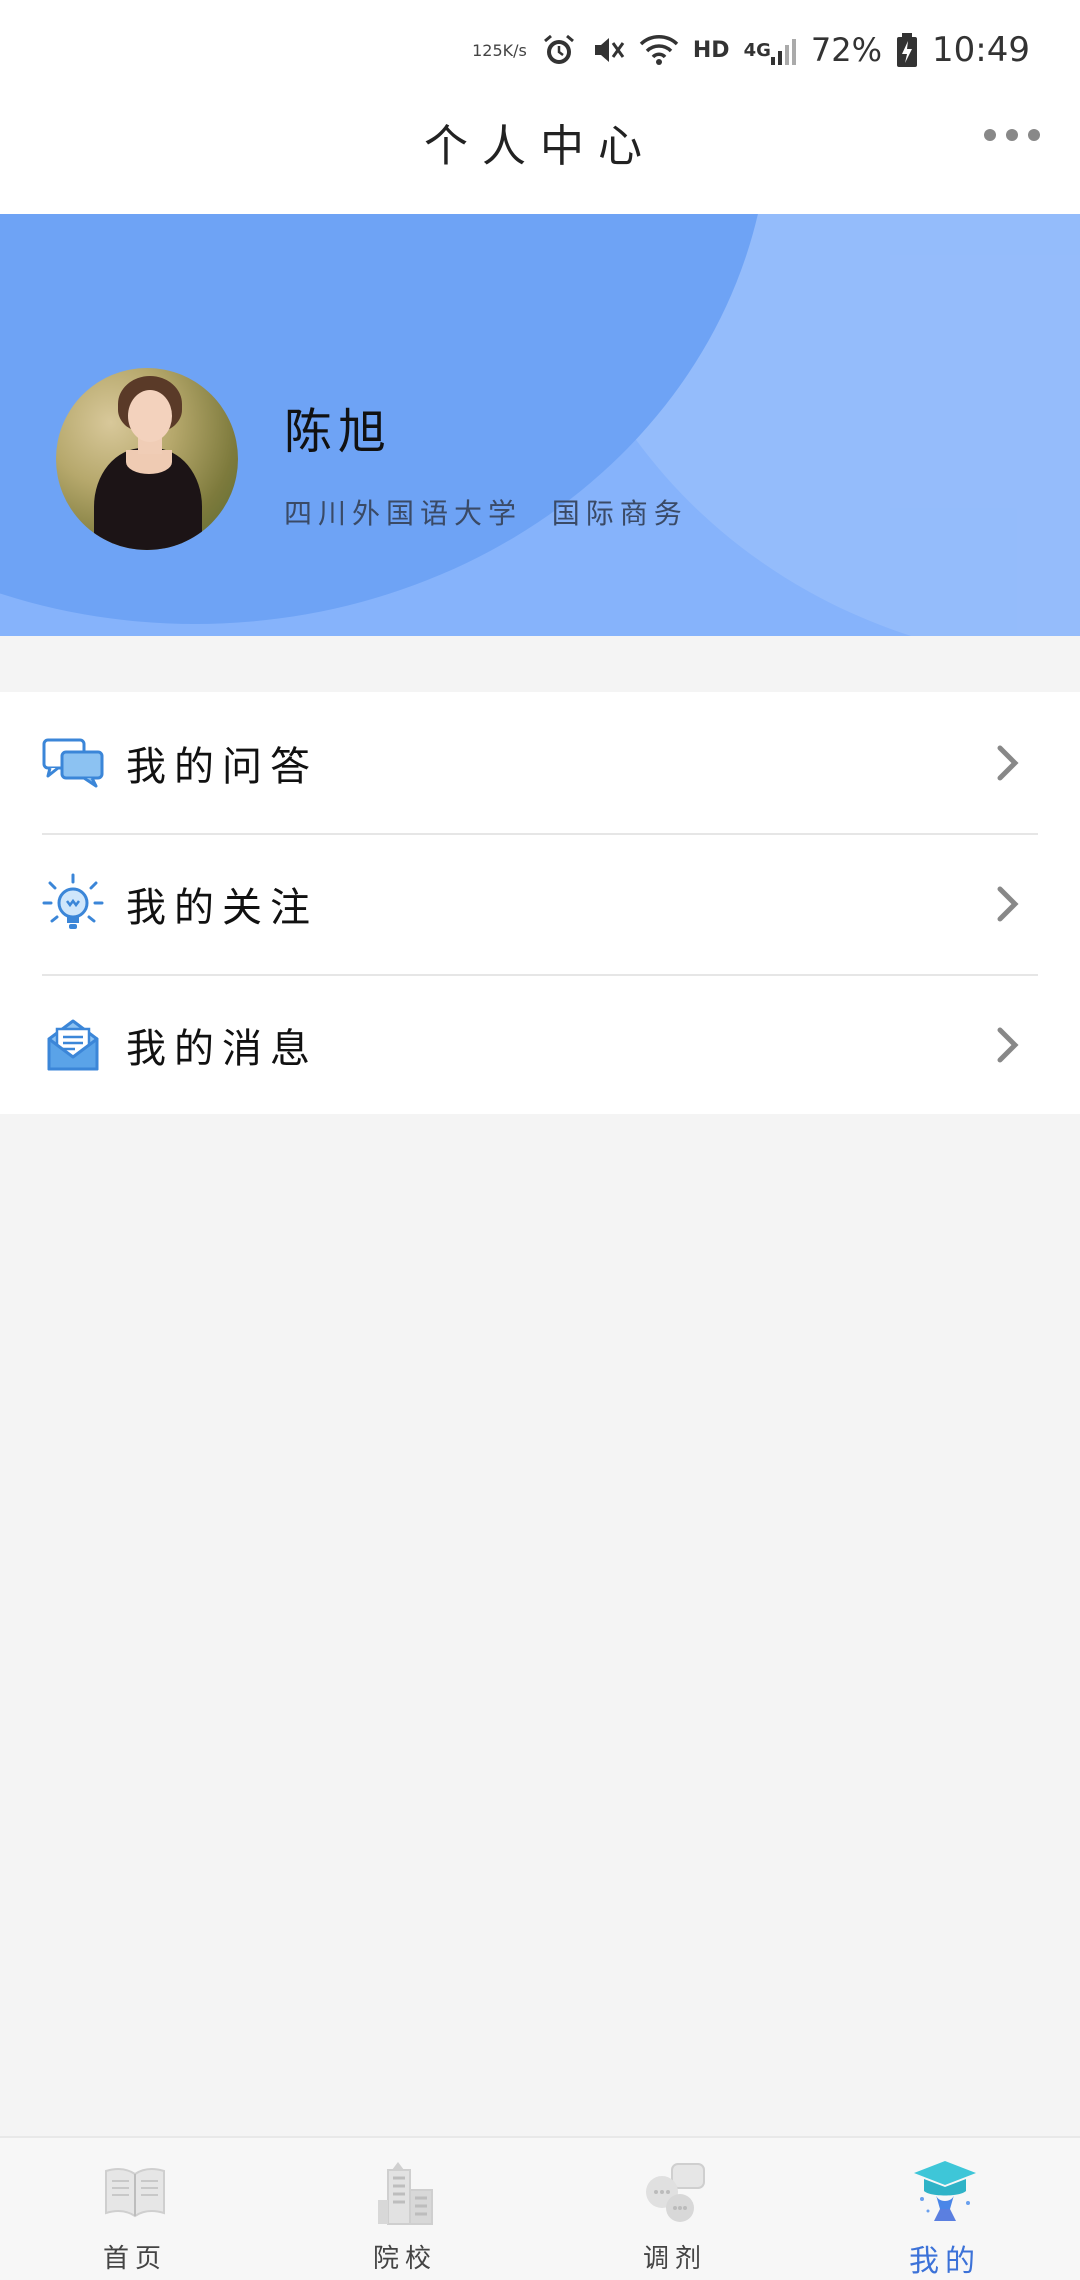 This screenshot has height=2280, width=1080. I want to click on clock: 10:49, so click(981, 50).